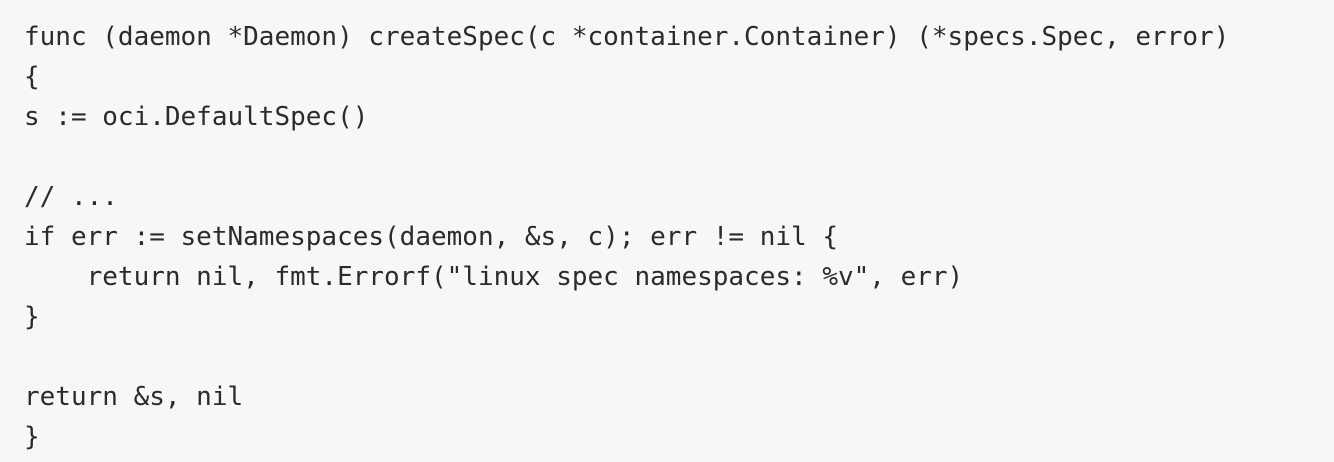 Image resolution: width=1334 pixels, height=462 pixels. What do you see at coordinates (32, 317) in the screenshot?
I see `code-line-close-if: }` at bounding box center [32, 317].